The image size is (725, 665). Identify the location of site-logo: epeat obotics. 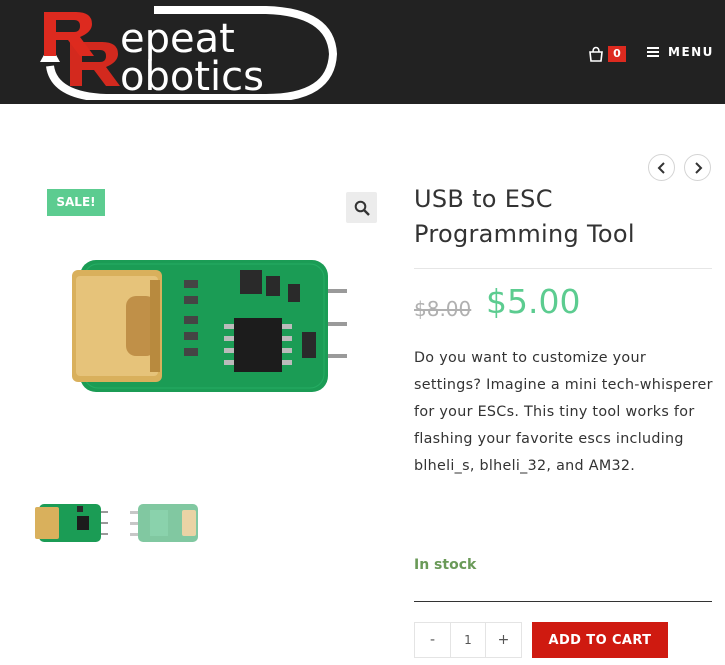
(187, 52).